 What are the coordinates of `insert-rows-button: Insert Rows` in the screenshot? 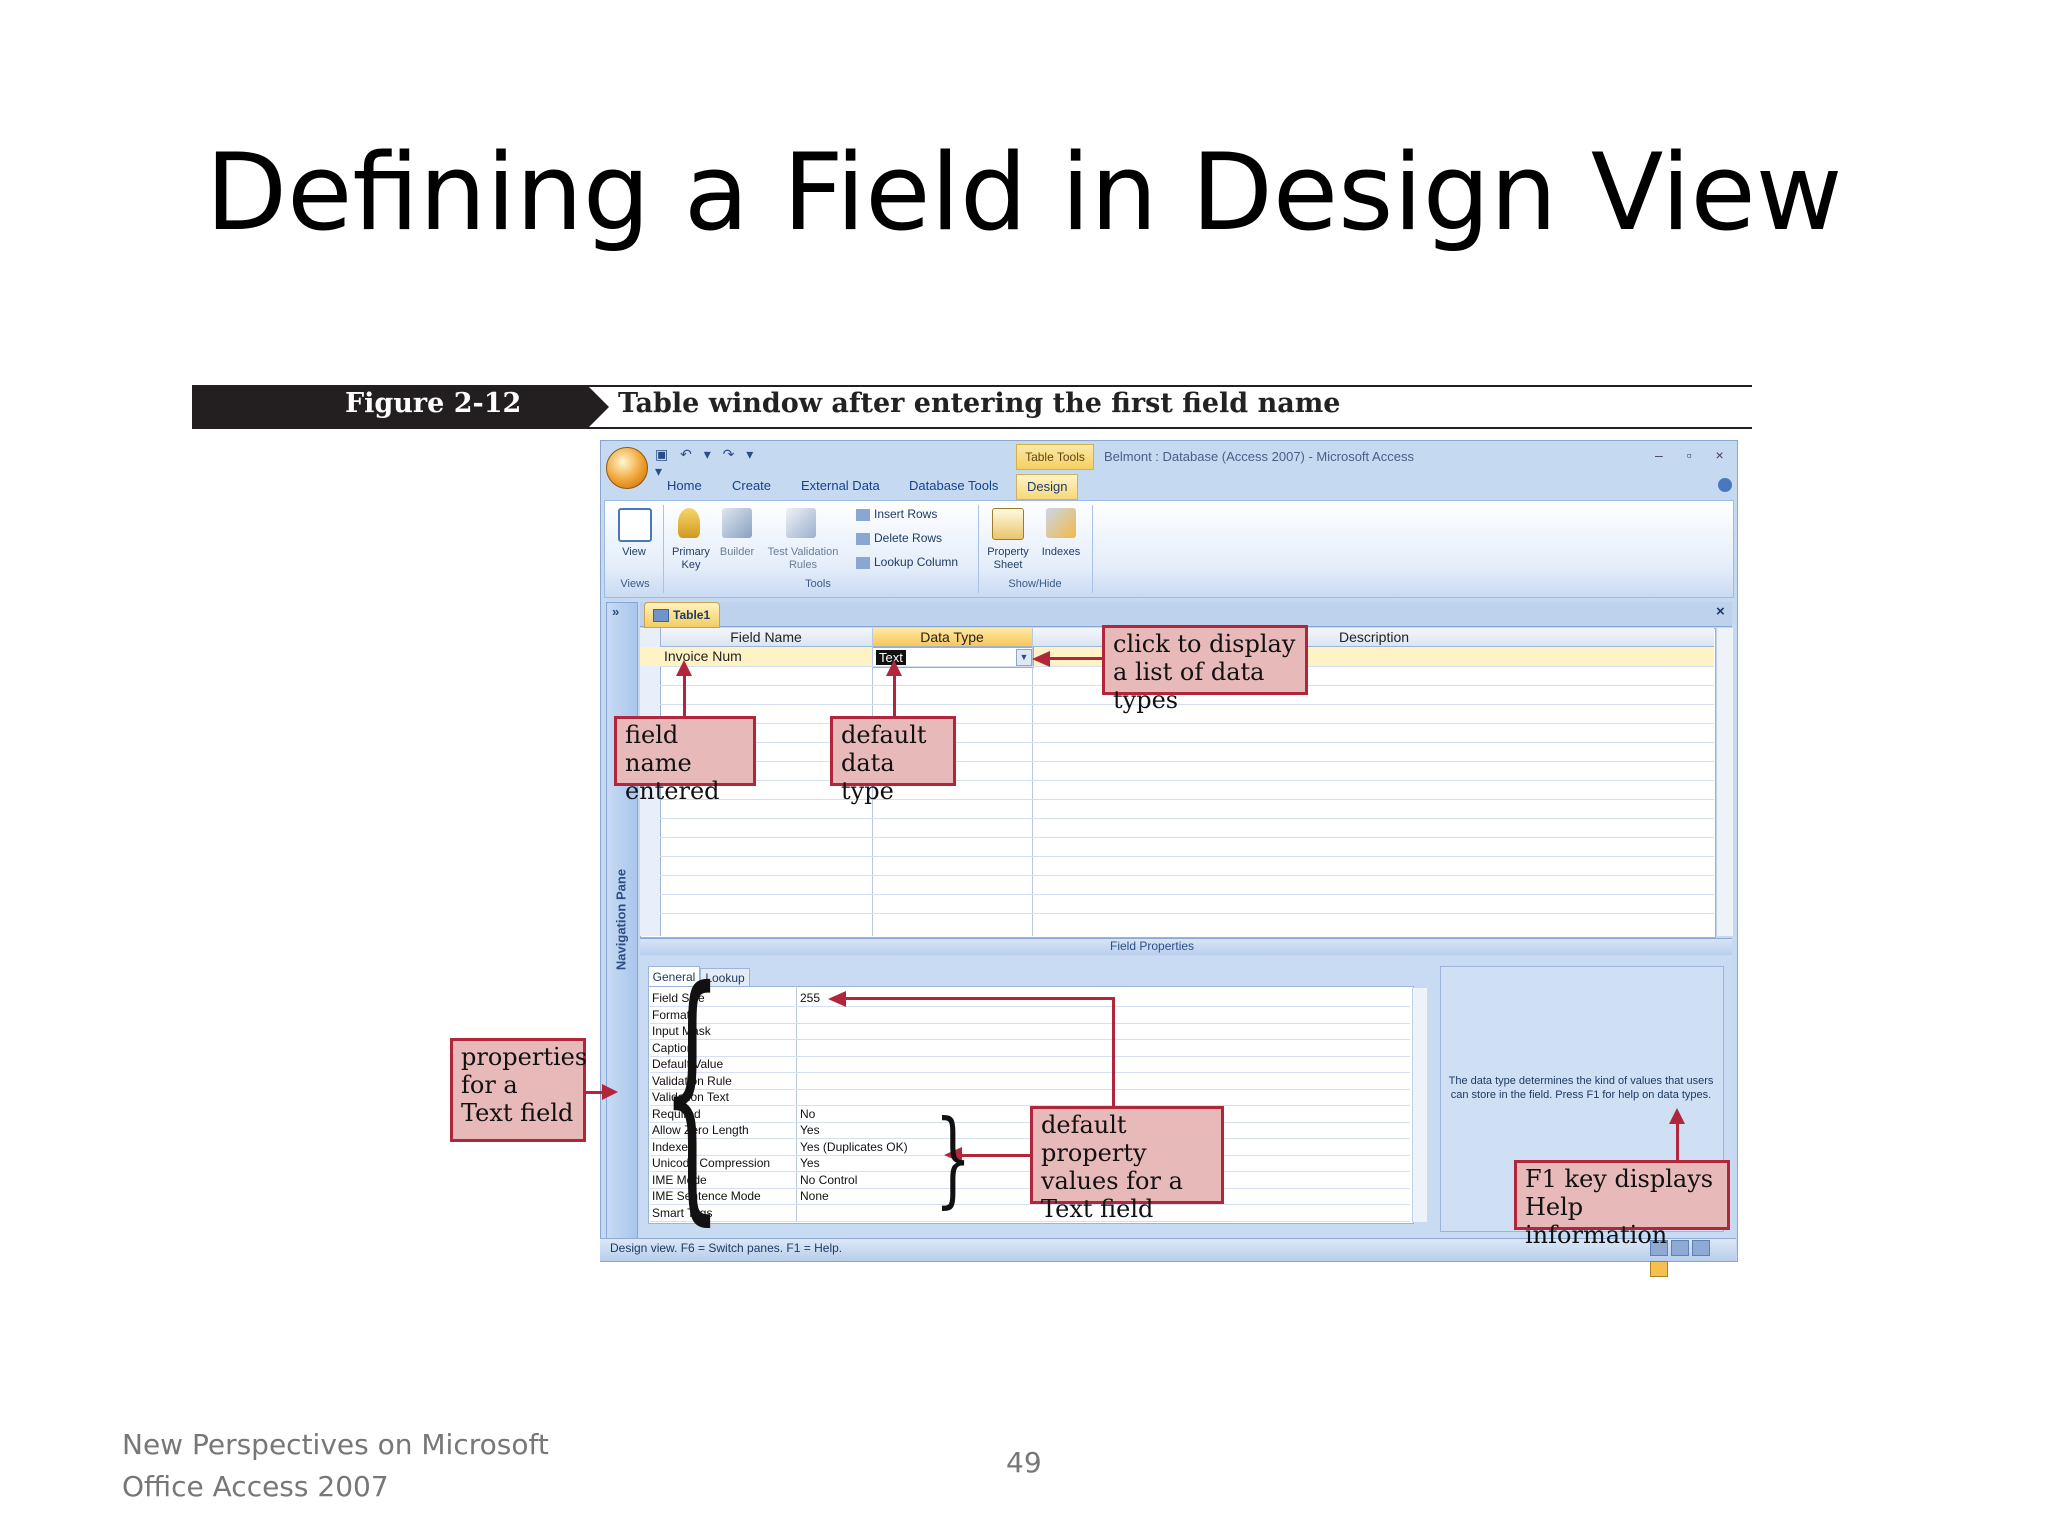 It's located at (896, 514).